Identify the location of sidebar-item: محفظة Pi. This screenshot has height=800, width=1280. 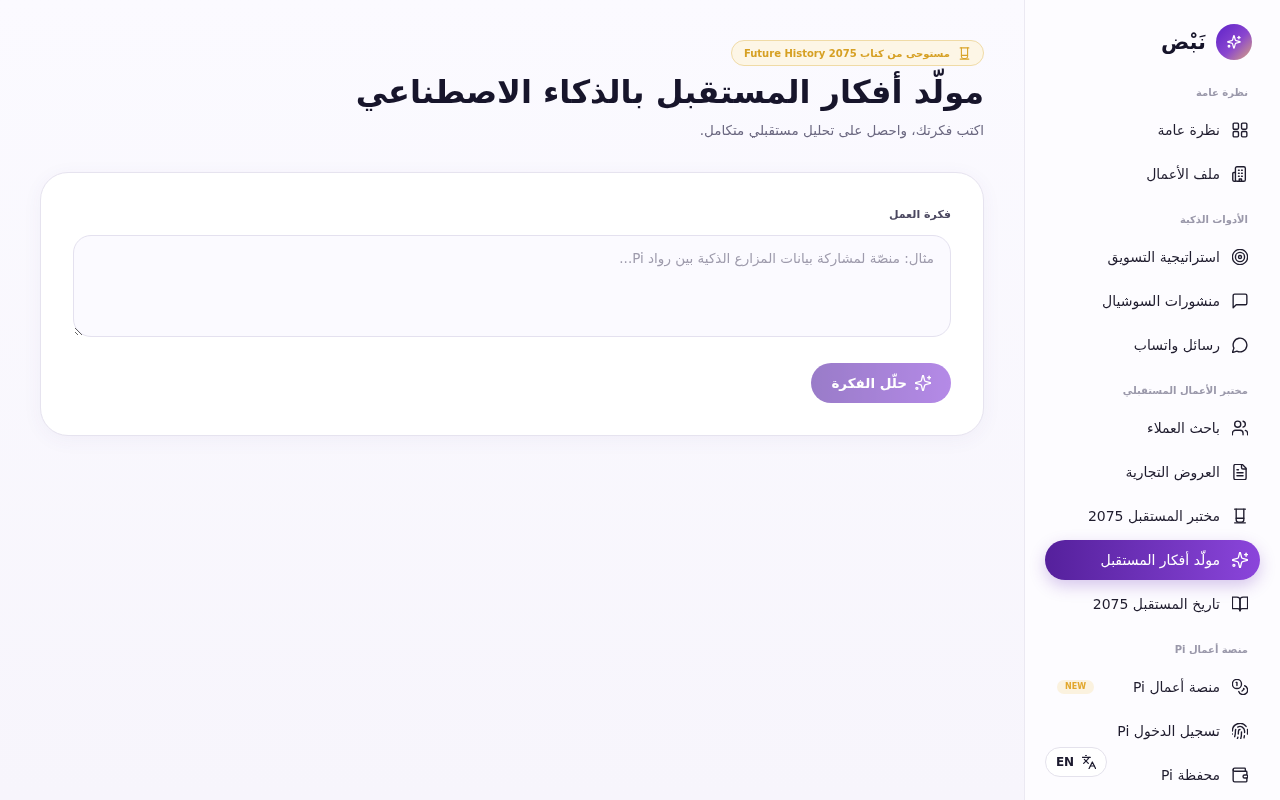
(1204, 775).